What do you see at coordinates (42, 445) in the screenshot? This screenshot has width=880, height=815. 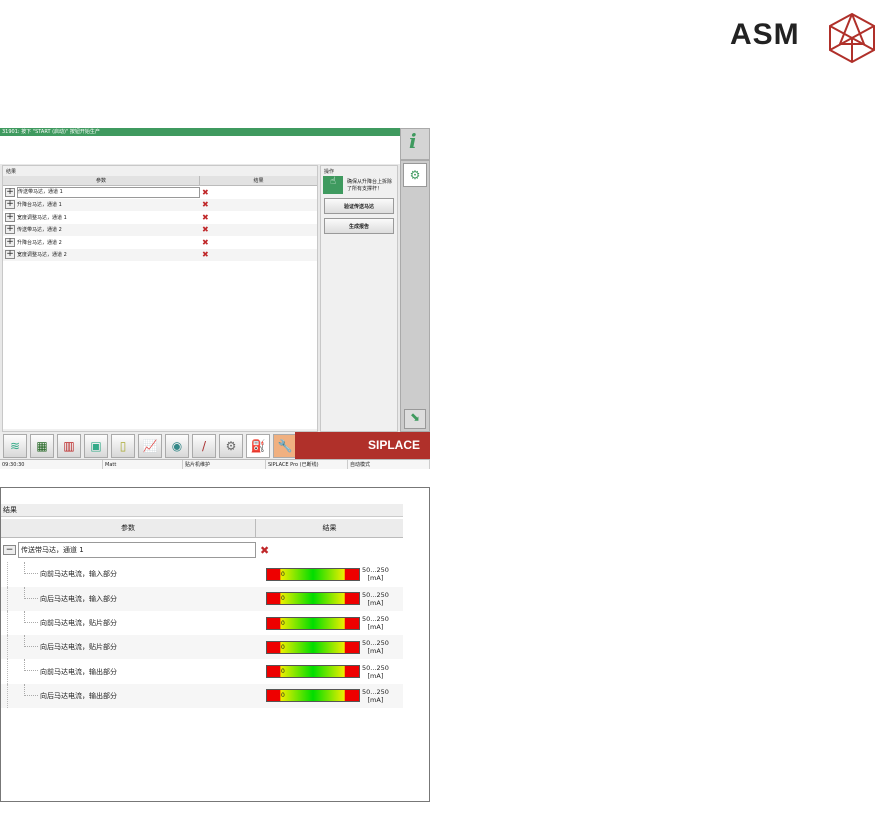 I see `grid-icon: ▦` at bounding box center [42, 445].